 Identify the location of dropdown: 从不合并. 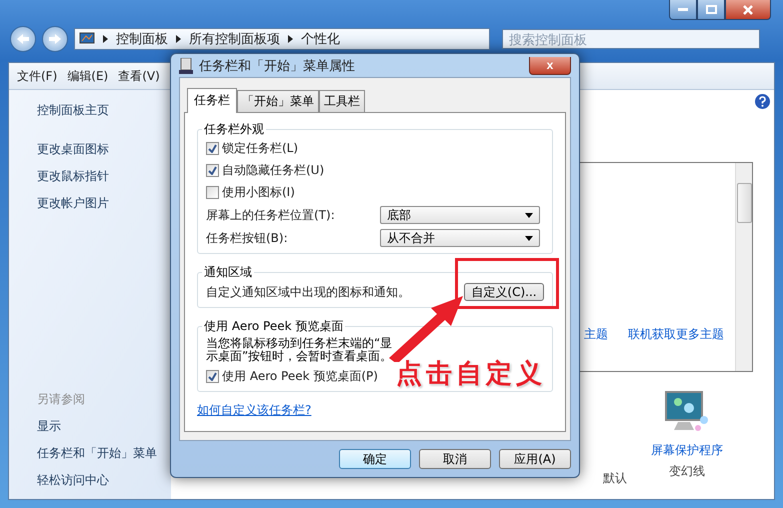
(460, 238).